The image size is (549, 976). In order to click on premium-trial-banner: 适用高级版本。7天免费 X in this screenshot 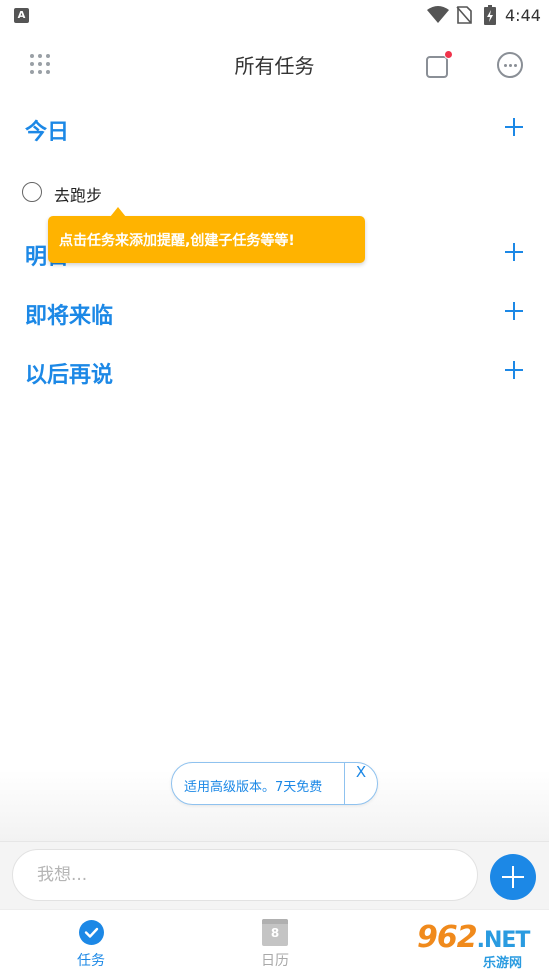, I will do `click(274, 783)`.